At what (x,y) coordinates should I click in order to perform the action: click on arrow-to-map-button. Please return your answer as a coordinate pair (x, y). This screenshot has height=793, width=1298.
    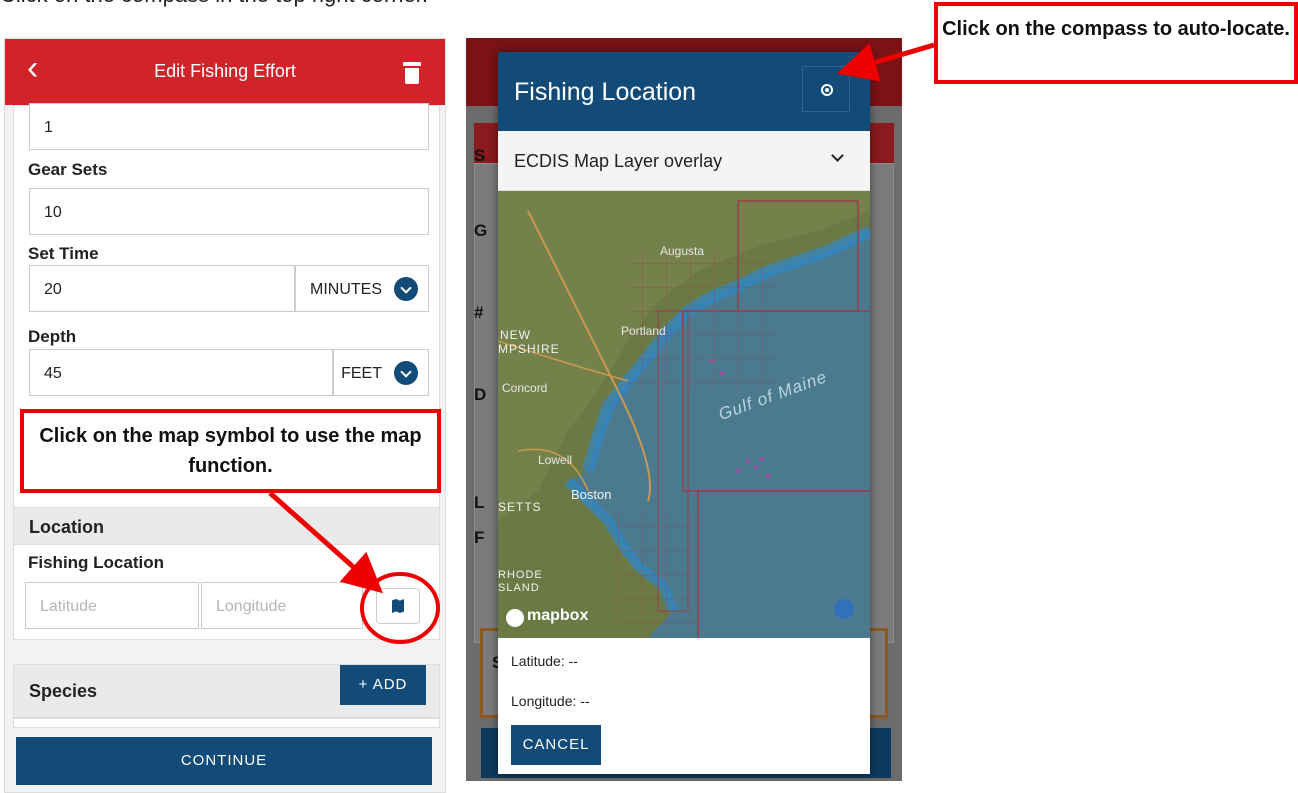
    Looking at the image, I should click on (325, 542).